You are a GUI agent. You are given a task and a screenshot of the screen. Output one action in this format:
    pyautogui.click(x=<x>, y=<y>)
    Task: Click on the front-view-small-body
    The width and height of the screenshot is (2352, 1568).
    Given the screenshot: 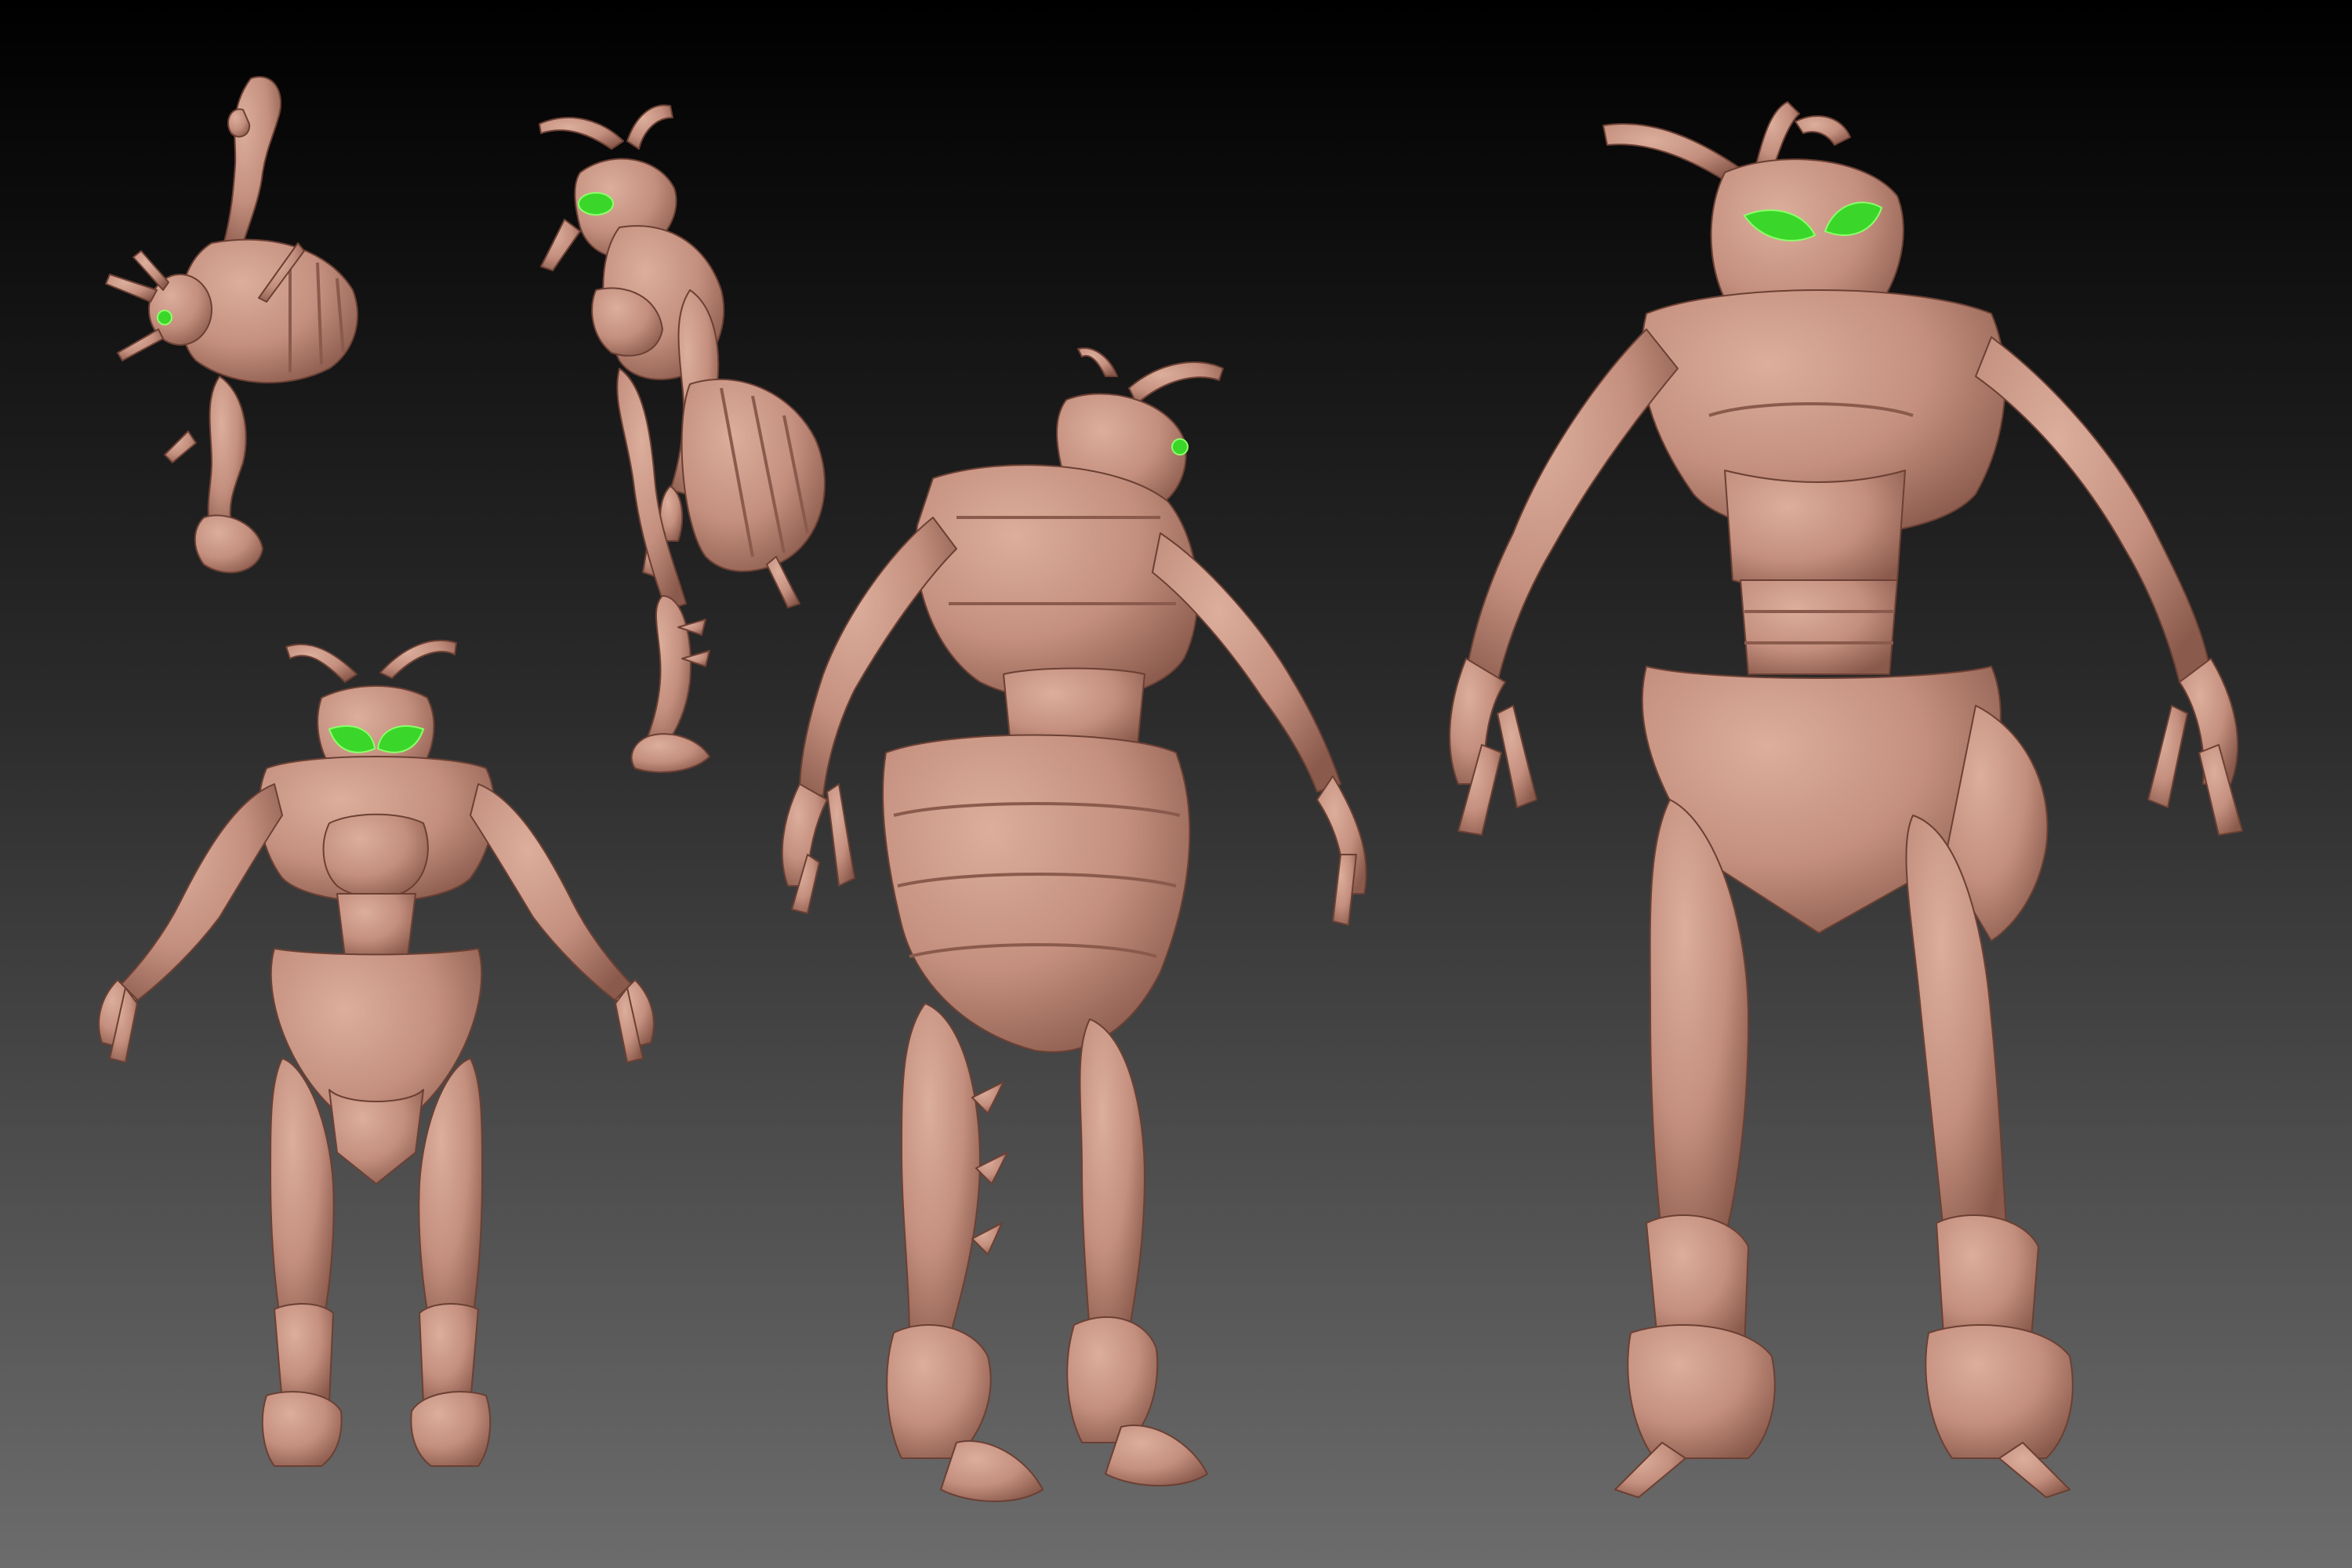 What is the action you would take?
    pyautogui.click(x=376, y=1053)
    